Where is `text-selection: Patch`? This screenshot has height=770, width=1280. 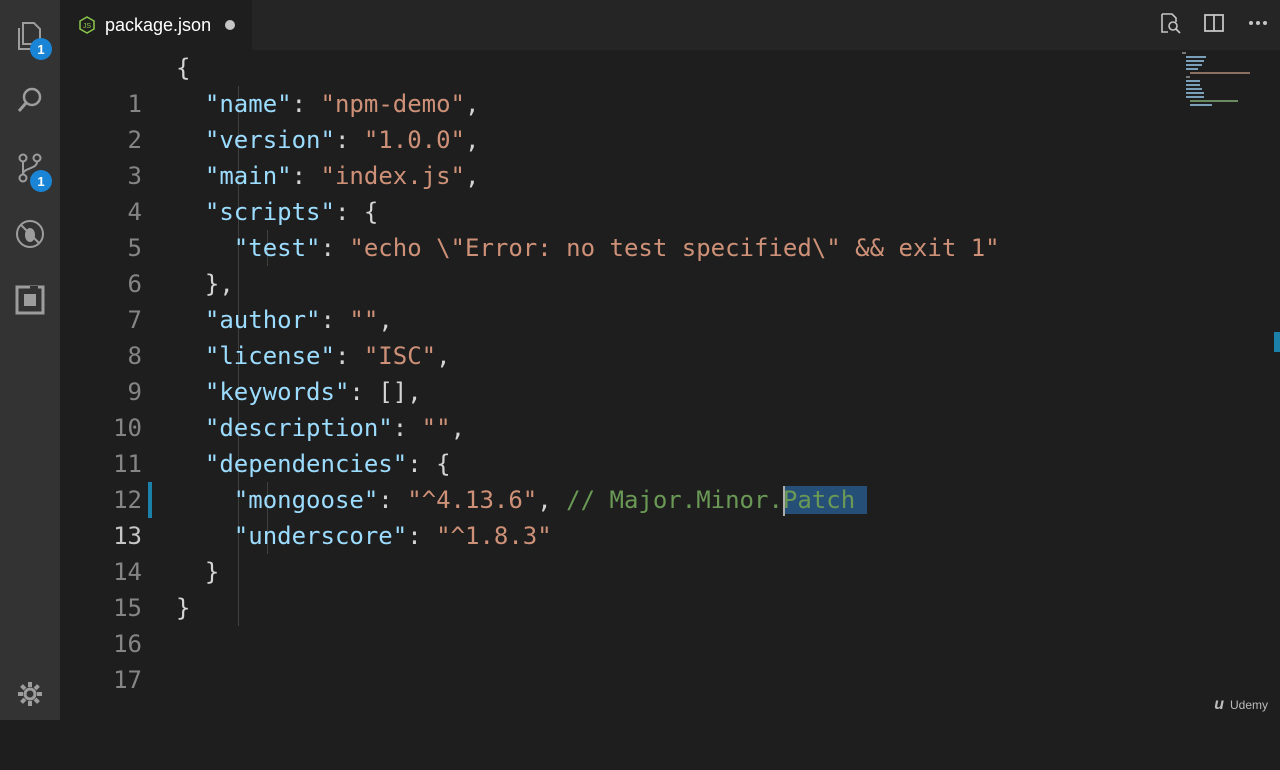 text-selection: Patch is located at coordinates (825, 501).